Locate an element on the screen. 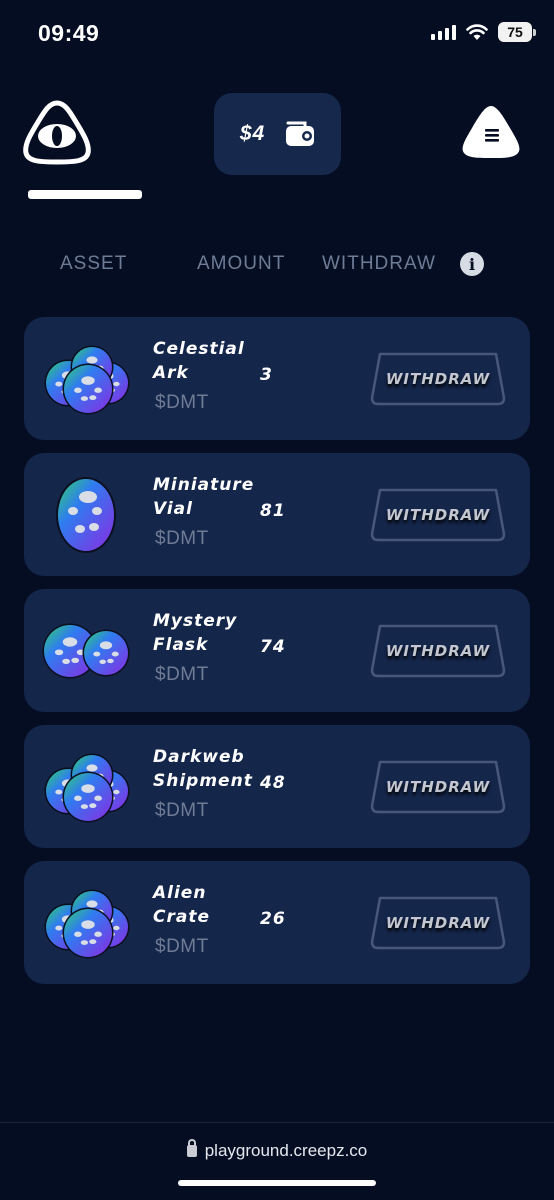  creepz-logo is located at coordinates (57, 133).